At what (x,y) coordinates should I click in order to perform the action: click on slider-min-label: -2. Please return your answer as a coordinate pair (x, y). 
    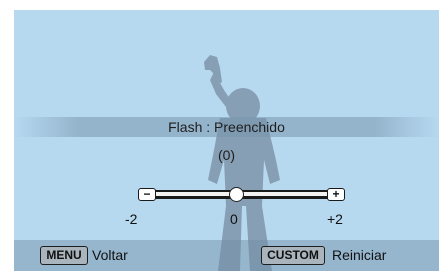
    Looking at the image, I should click on (131, 219).